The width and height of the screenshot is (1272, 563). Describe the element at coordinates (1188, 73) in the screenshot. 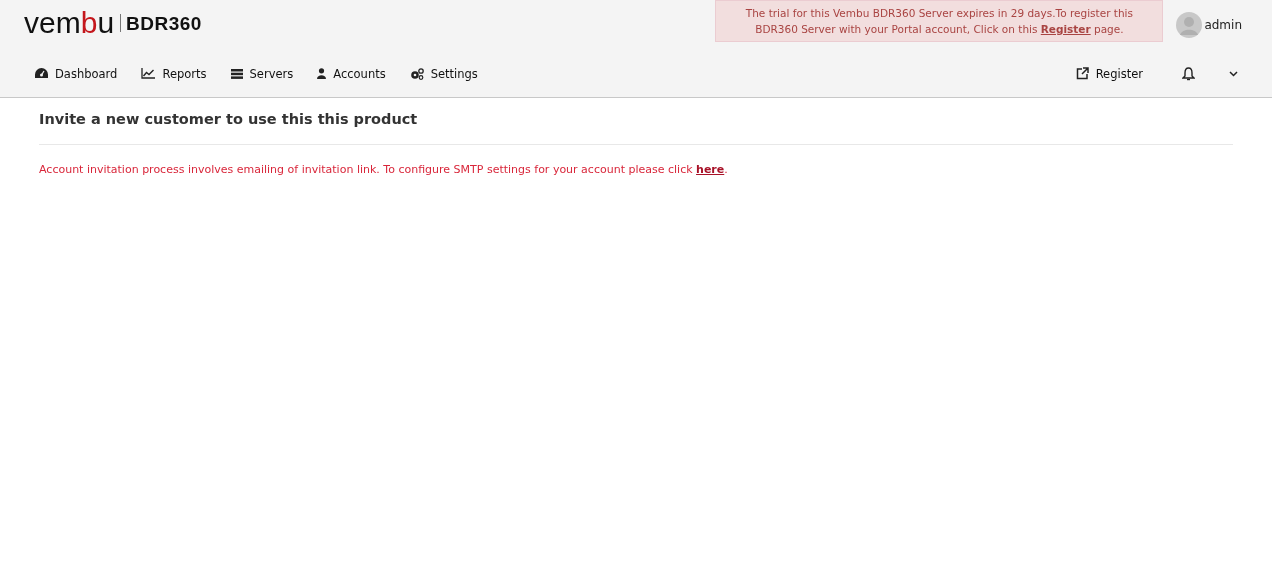

I see `bell-icon` at that location.